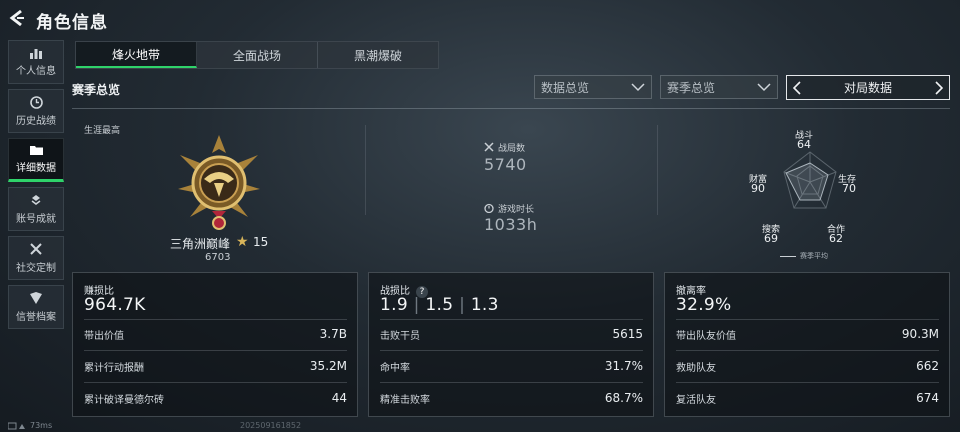 The width and height of the screenshot is (960, 432). I want to click on kd-value: 1.3, so click(484, 305).